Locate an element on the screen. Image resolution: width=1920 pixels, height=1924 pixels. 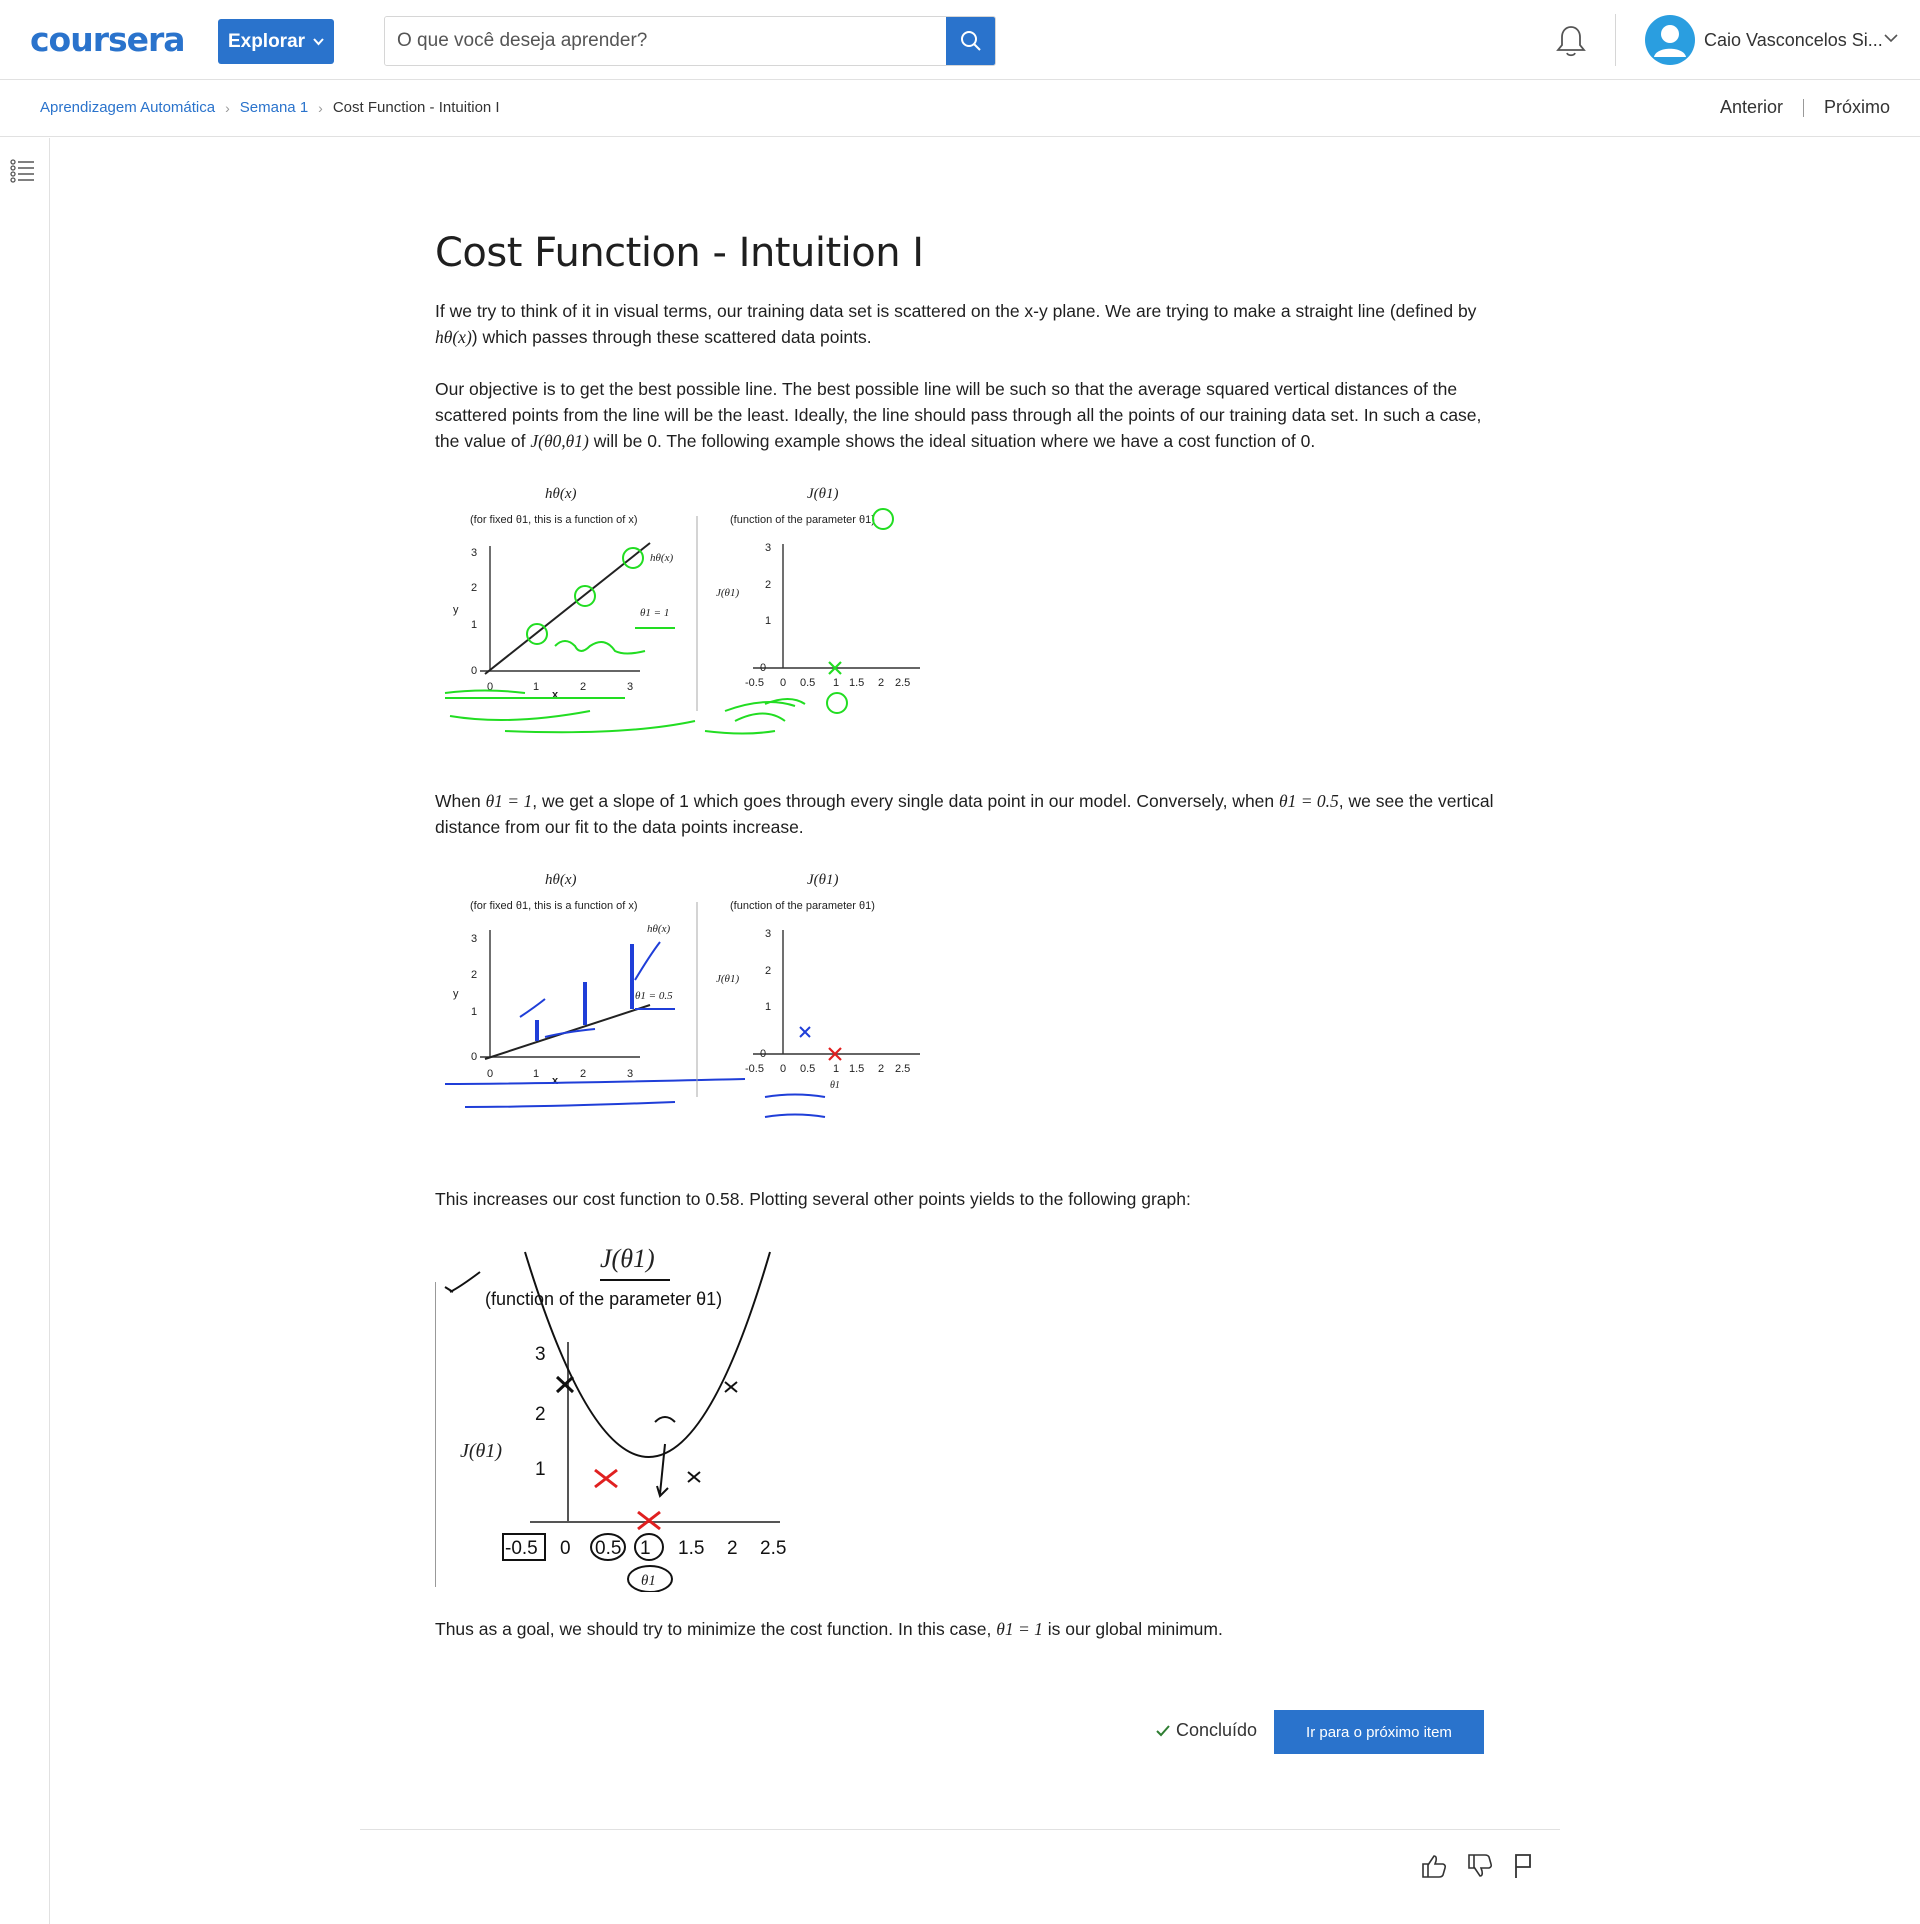
completion-actions: Concluído Ir para o próximo item is located at coordinates (1317, 1732).